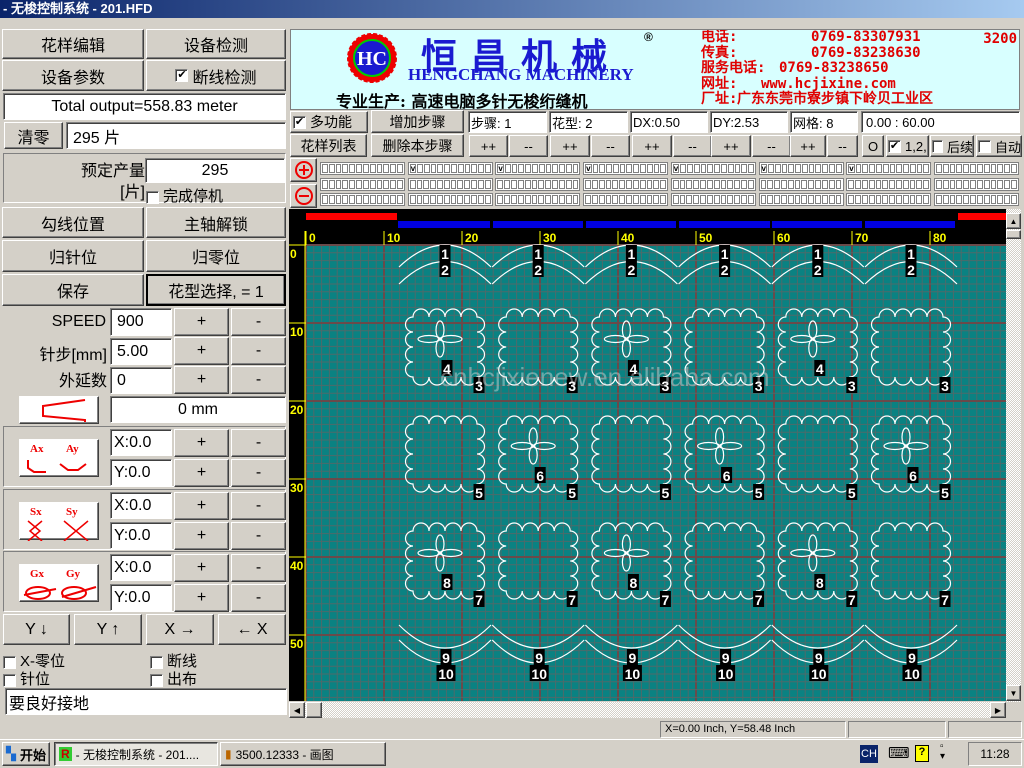 The height and width of the screenshot is (768, 1024). What do you see at coordinates (894, 146) in the screenshot?
I see `opt12-checkbox: ✔` at bounding box center [894, 146].